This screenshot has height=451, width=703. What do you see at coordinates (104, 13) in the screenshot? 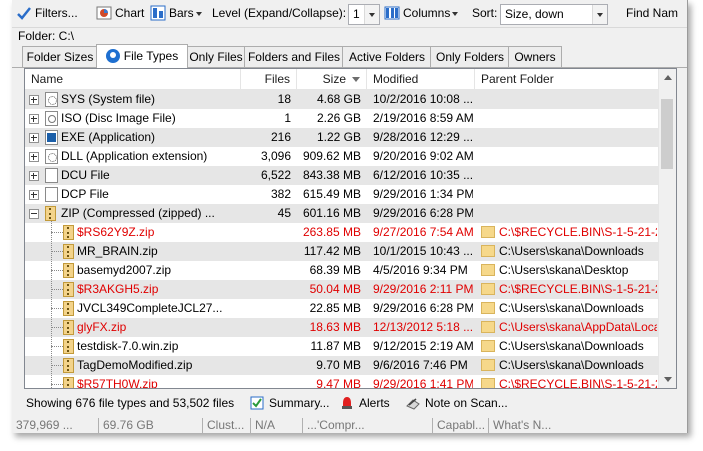
I see `chart-icon` at bounding box center [104, 13].